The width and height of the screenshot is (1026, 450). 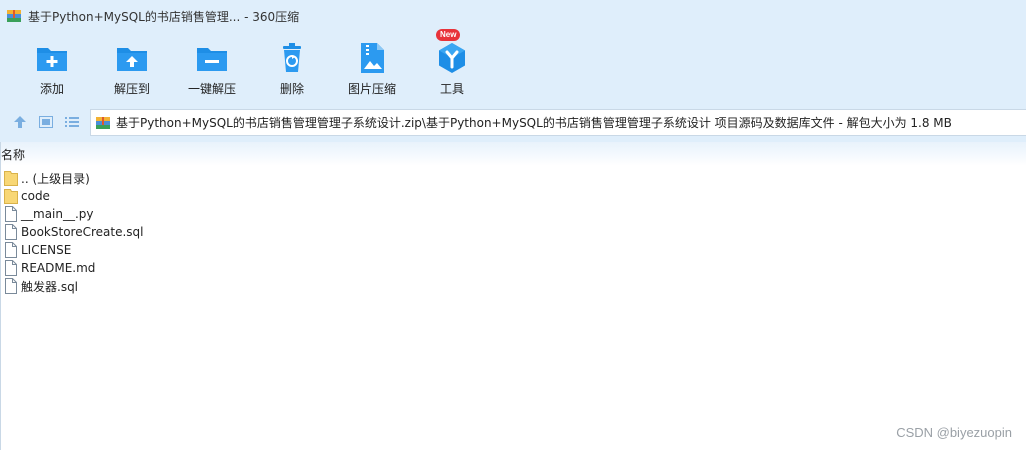 What do you see at coordinates (52, 59) in the screenshot?
I see `add-archive-icon` at bounding box center [52, 59].